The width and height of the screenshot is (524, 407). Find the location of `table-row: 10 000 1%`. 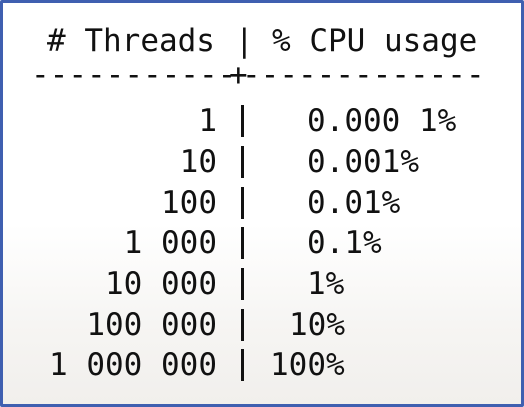

table-row: 10 000 1% is located at coordinates (263, 284).